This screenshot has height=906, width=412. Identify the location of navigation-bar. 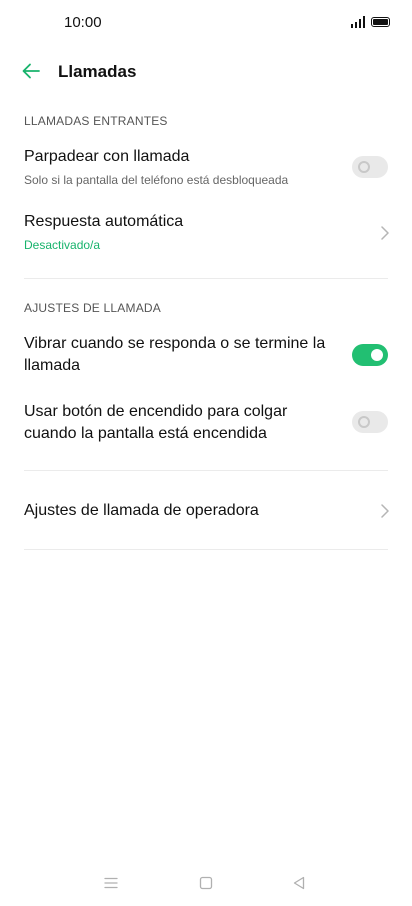
(206, 886).